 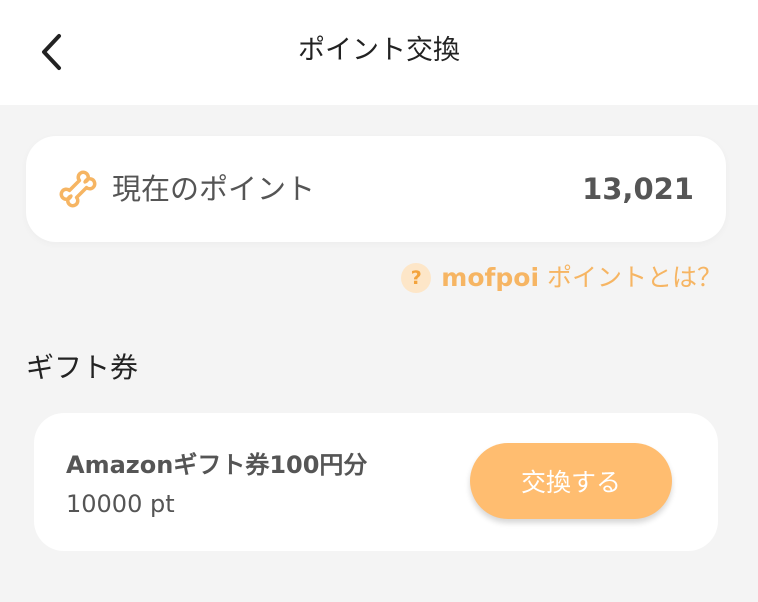 What do you see at coordinates (416, 278) in the screenshot?
I see `question-icon: ?` at bounding box center [416, 278].